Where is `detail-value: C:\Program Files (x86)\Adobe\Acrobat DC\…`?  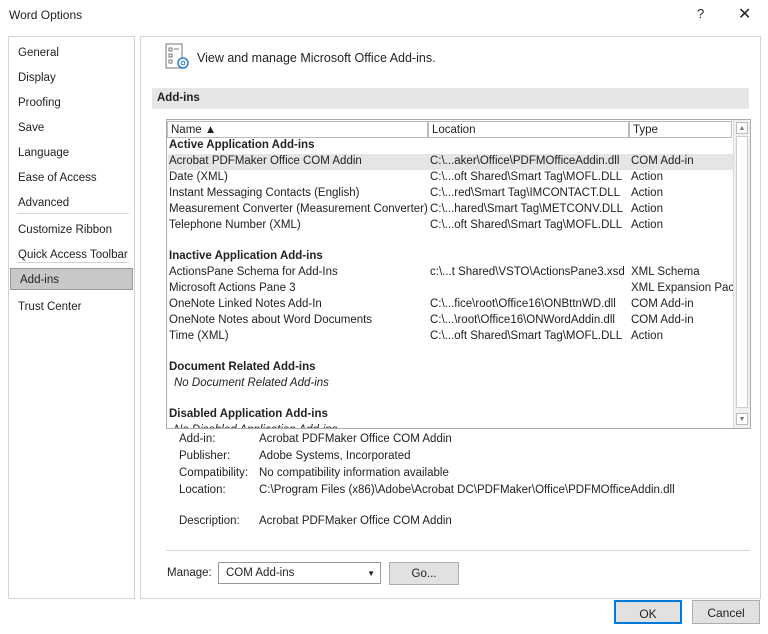 detail-value: C:\Program Files (x86)\Adobe\Acrobat DC\… is located at coordinates (467, 490).